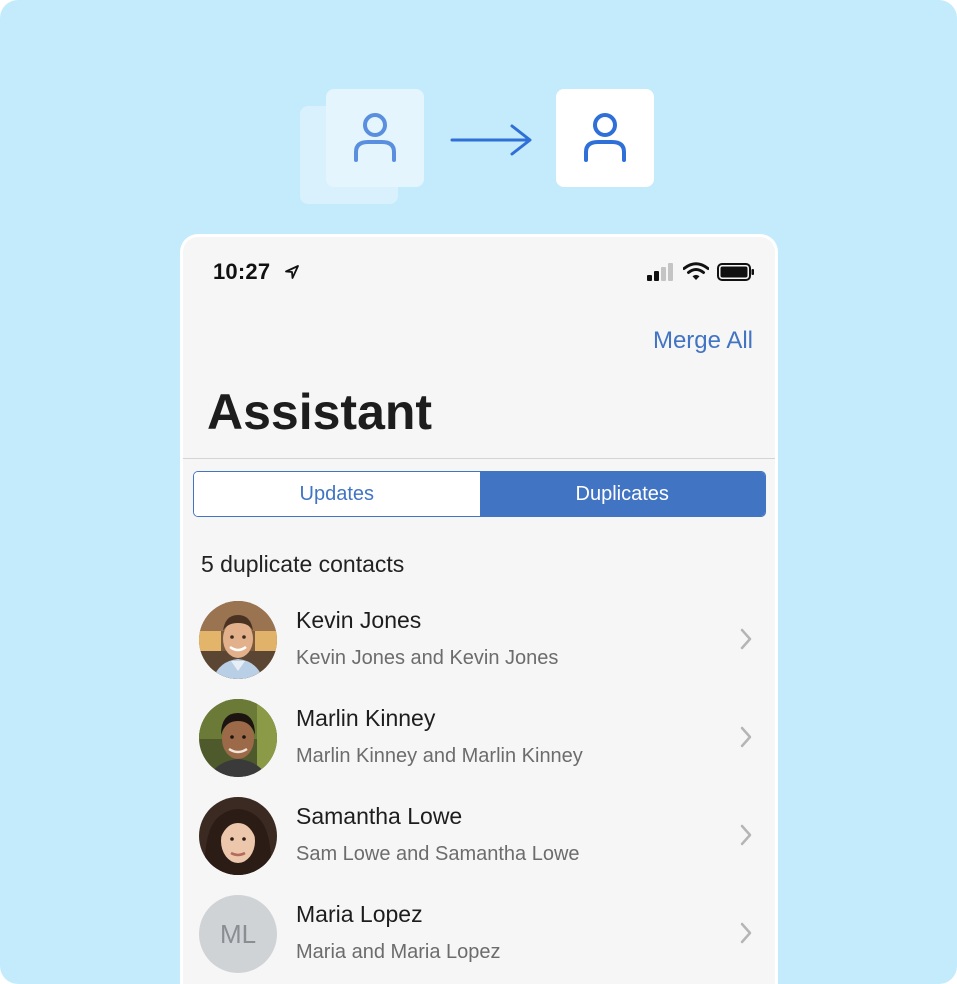  I want to click on status-time: 10:27, so click(242, 271).